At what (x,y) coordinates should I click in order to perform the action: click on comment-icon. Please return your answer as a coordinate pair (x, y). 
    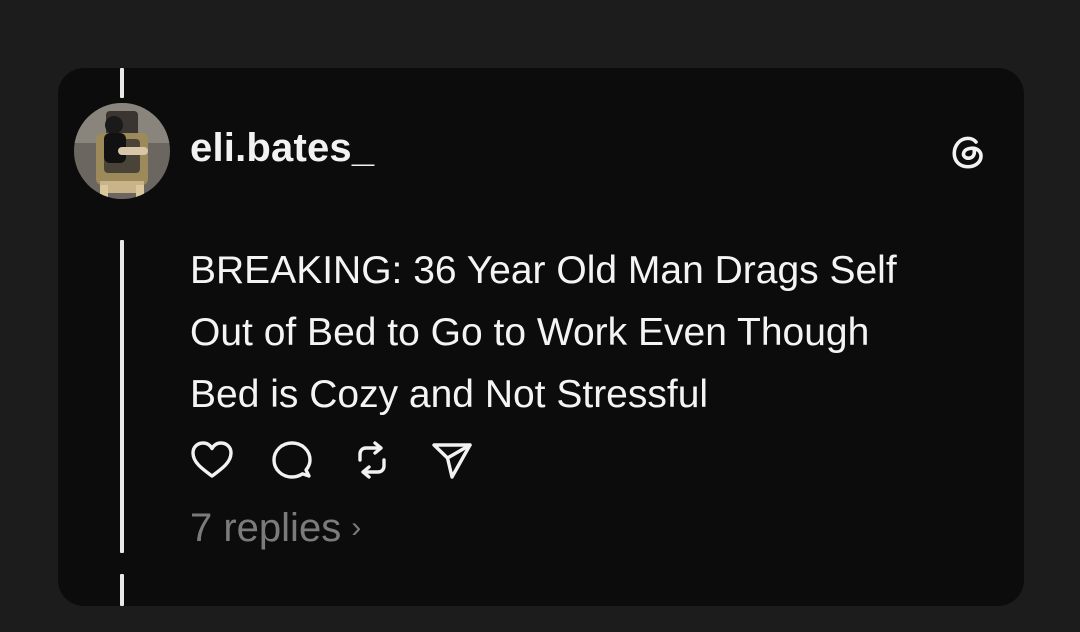
    Looking at the image, I should click on (292, 460).